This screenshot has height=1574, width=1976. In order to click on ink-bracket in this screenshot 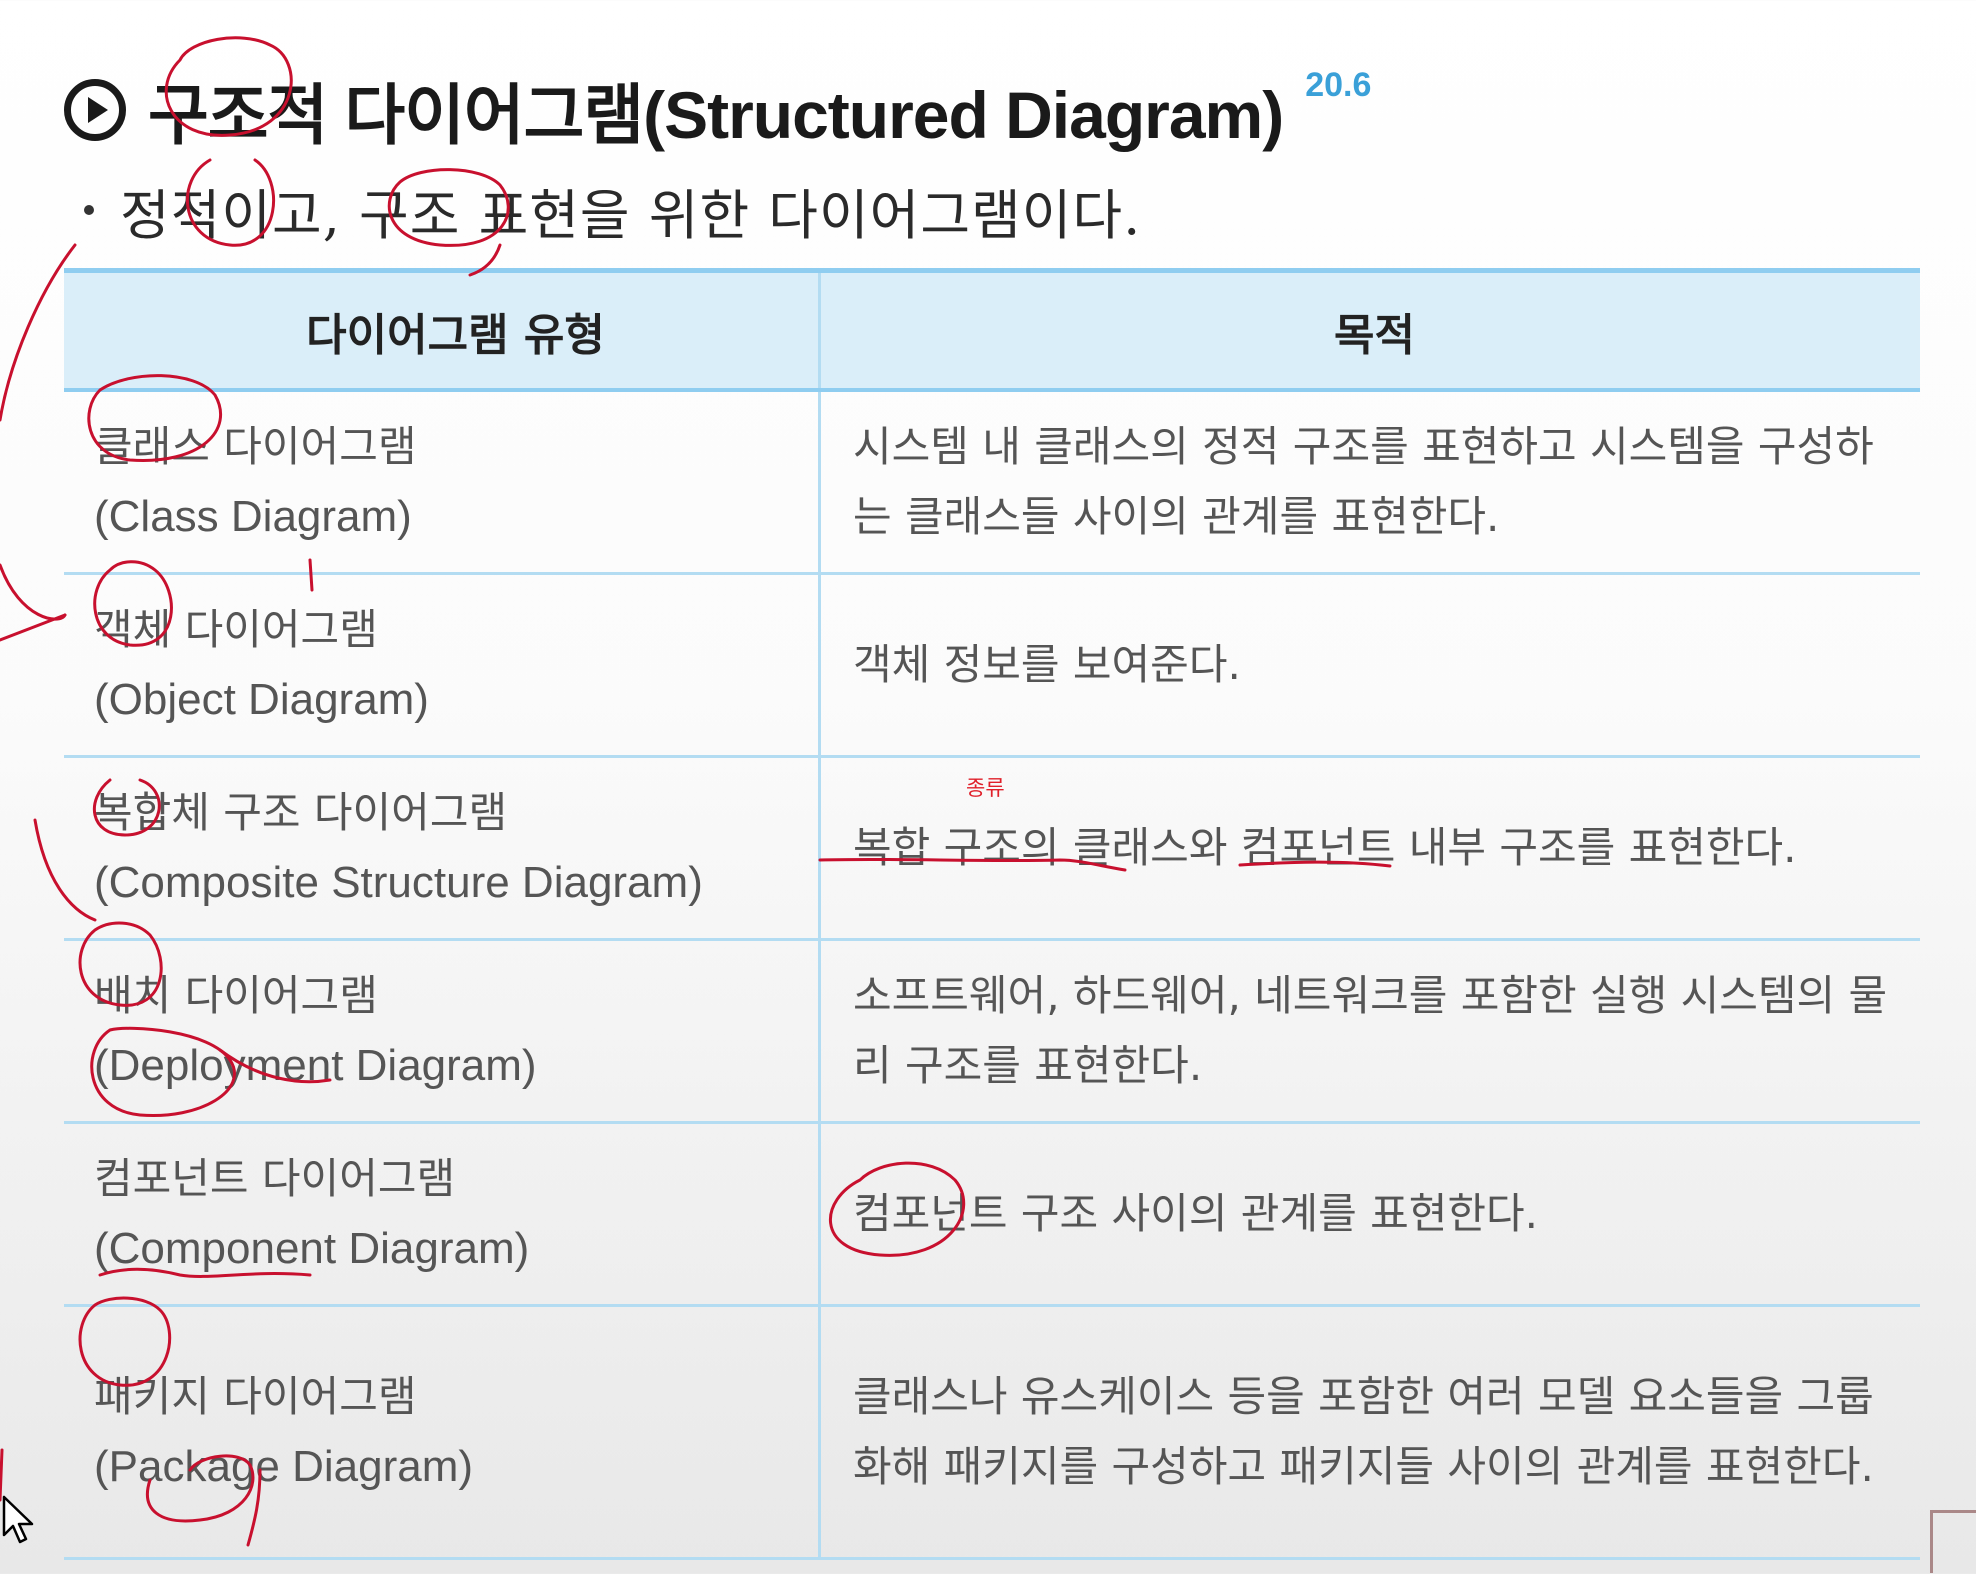, I will do `click(33, 592)`.